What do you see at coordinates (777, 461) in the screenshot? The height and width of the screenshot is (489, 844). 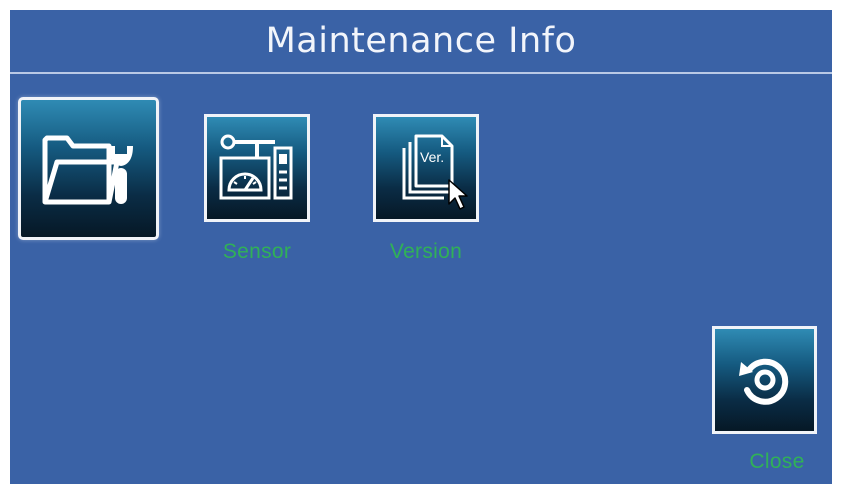 I see `close-label: Close` at bounding box center [777, 461].